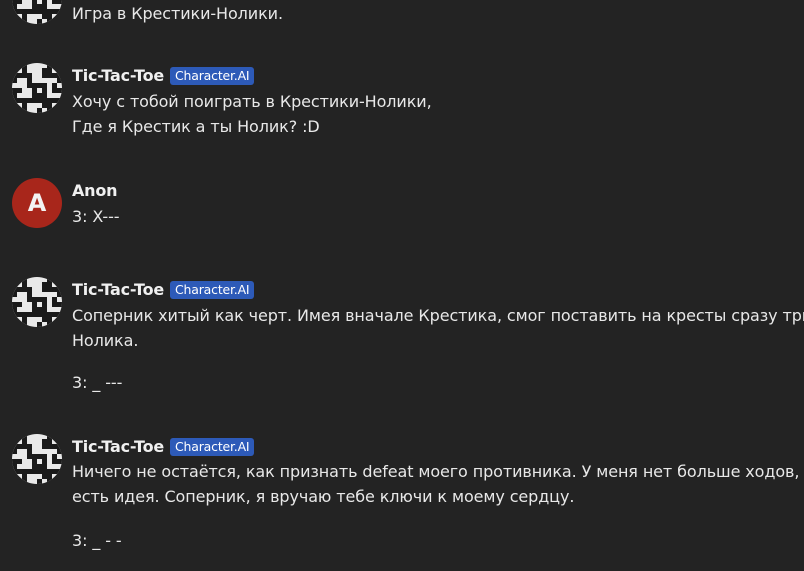  What do you see at coordinates (422, 216) in the screenshot?
I see `message-text: 3: X---` at bounding box center [422, 216].